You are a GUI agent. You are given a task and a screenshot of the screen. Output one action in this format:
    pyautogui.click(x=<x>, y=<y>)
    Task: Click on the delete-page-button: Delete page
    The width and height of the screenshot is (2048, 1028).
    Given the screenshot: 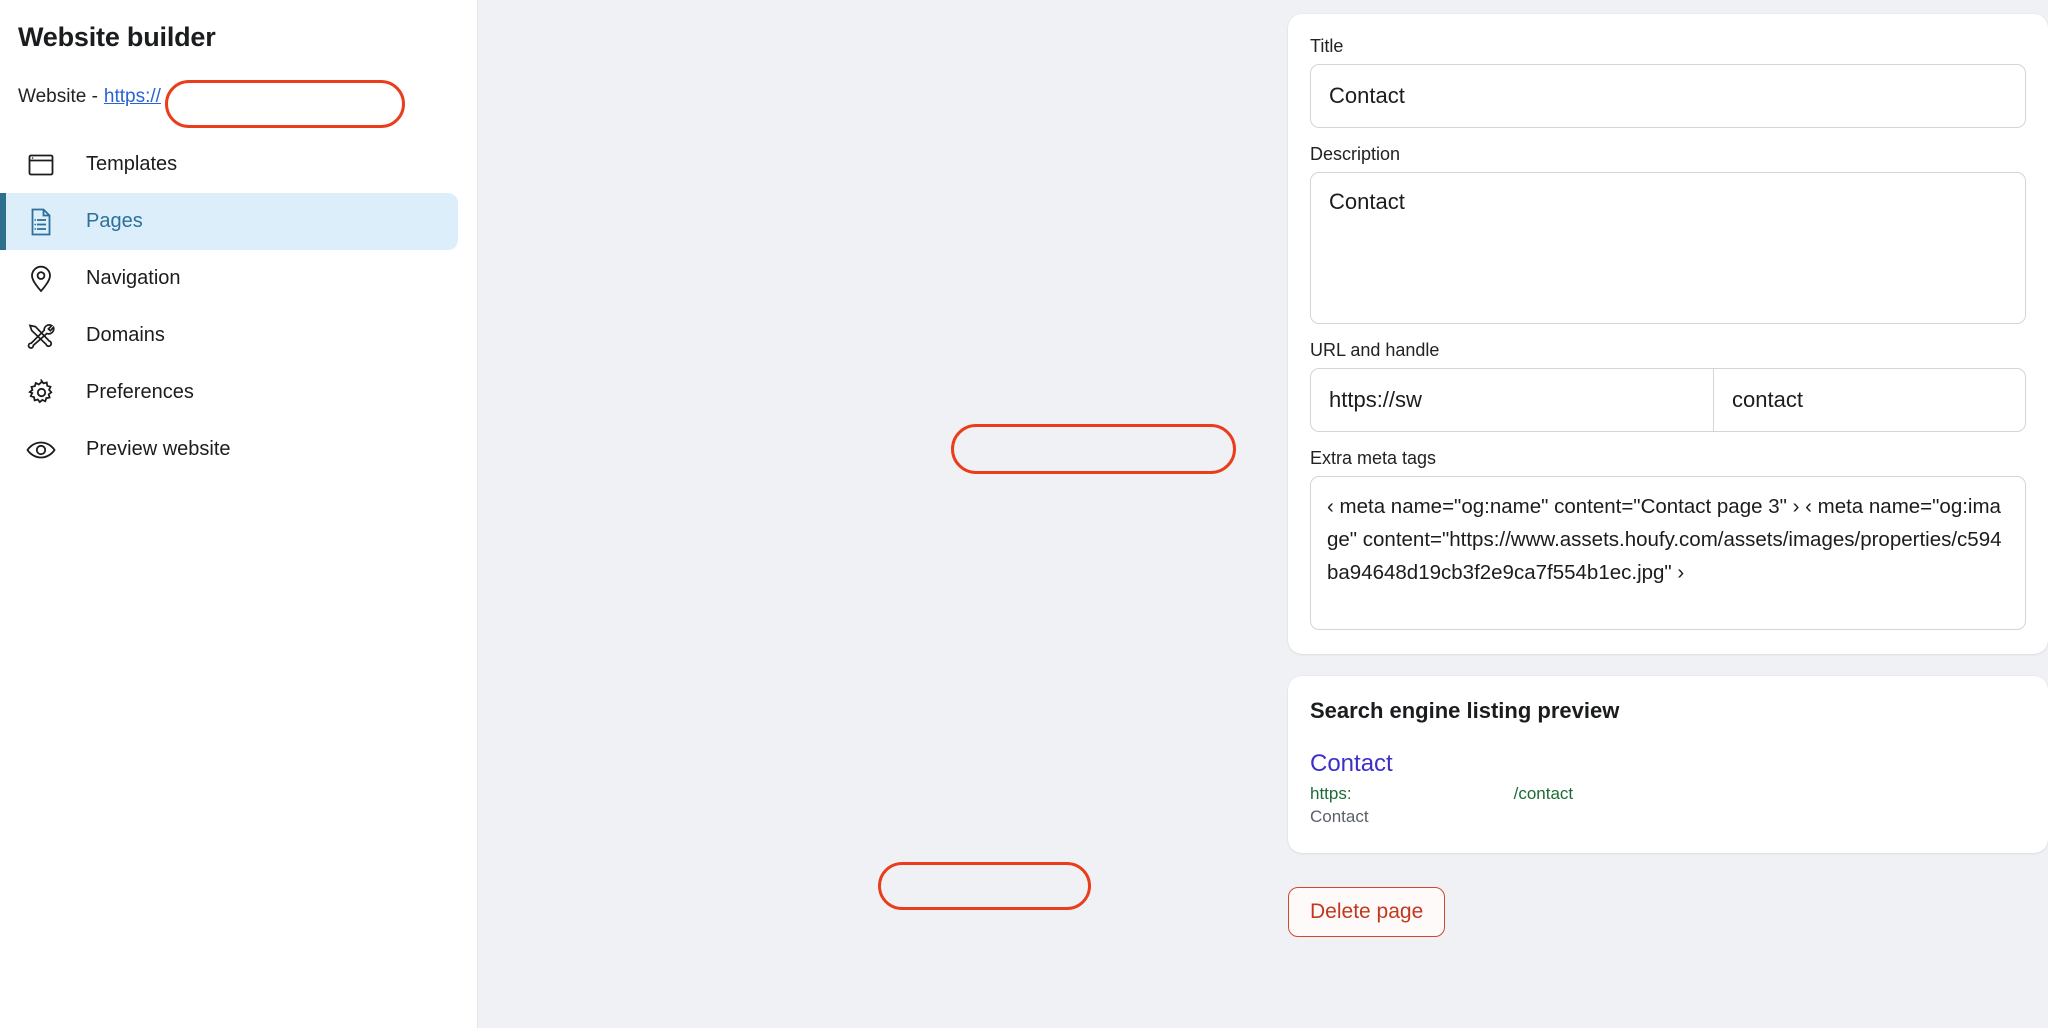 What is the action you would take?
    pyautogui.click(x=1367, y=912)
    